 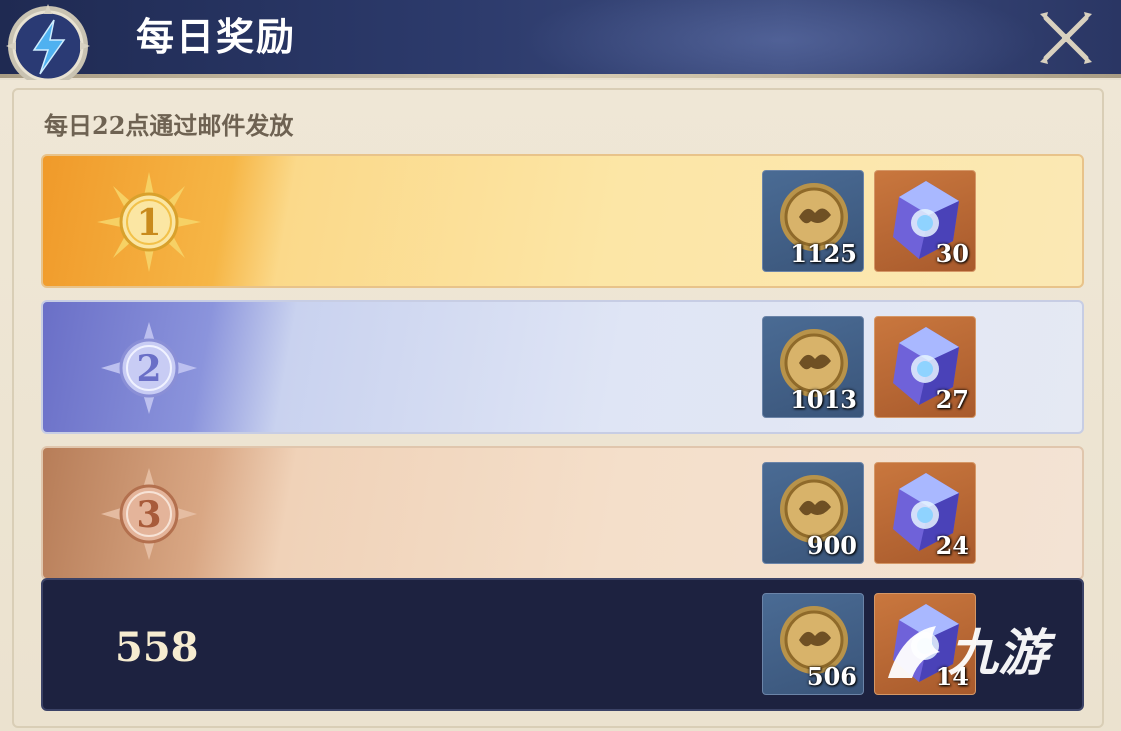 What do you see at coordinates (925, 221) in the screenshot?
I see `rank-1-crystal-reward: 30` at bounding box center [925, 221].